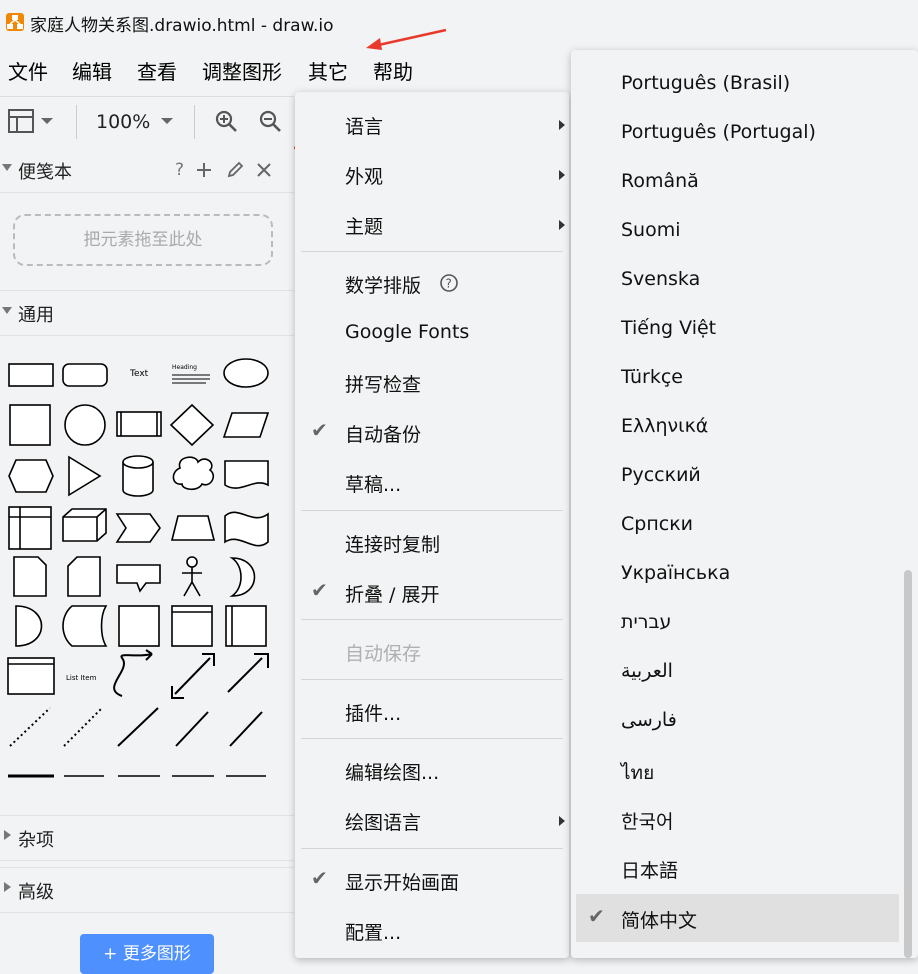  I want to click on format-panel-icon, so click(21, 121).